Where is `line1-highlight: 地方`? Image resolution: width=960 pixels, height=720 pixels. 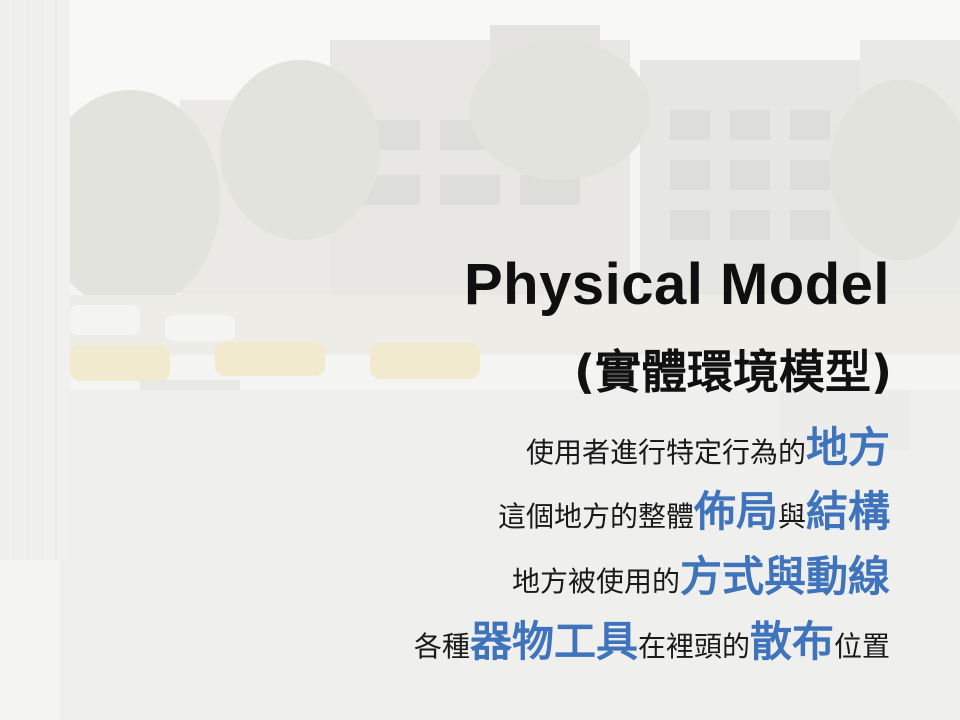 line1-highlight: 地方 is located at coordinates (847, 447).